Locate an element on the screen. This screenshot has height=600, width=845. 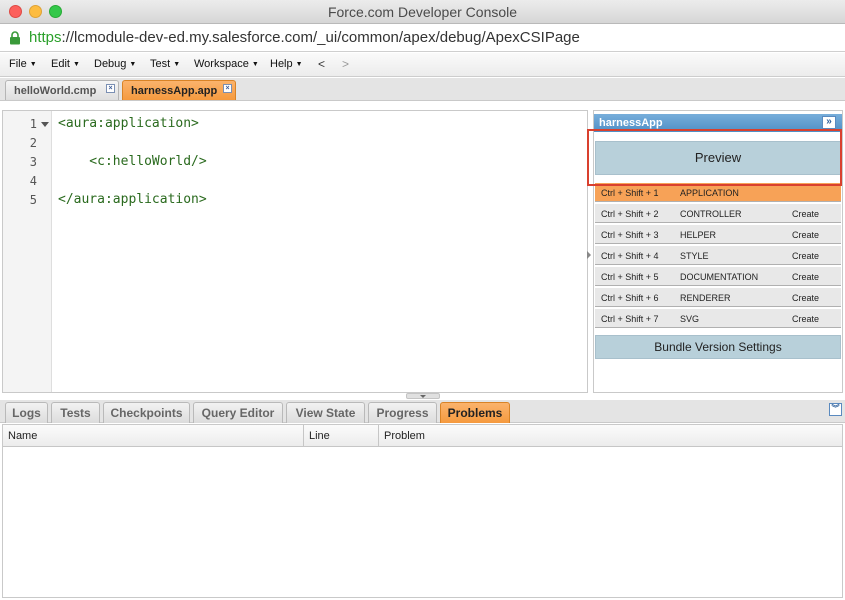
shortcut-label: Ctrl + Shift + 7 is located at coordinates (630, 319).